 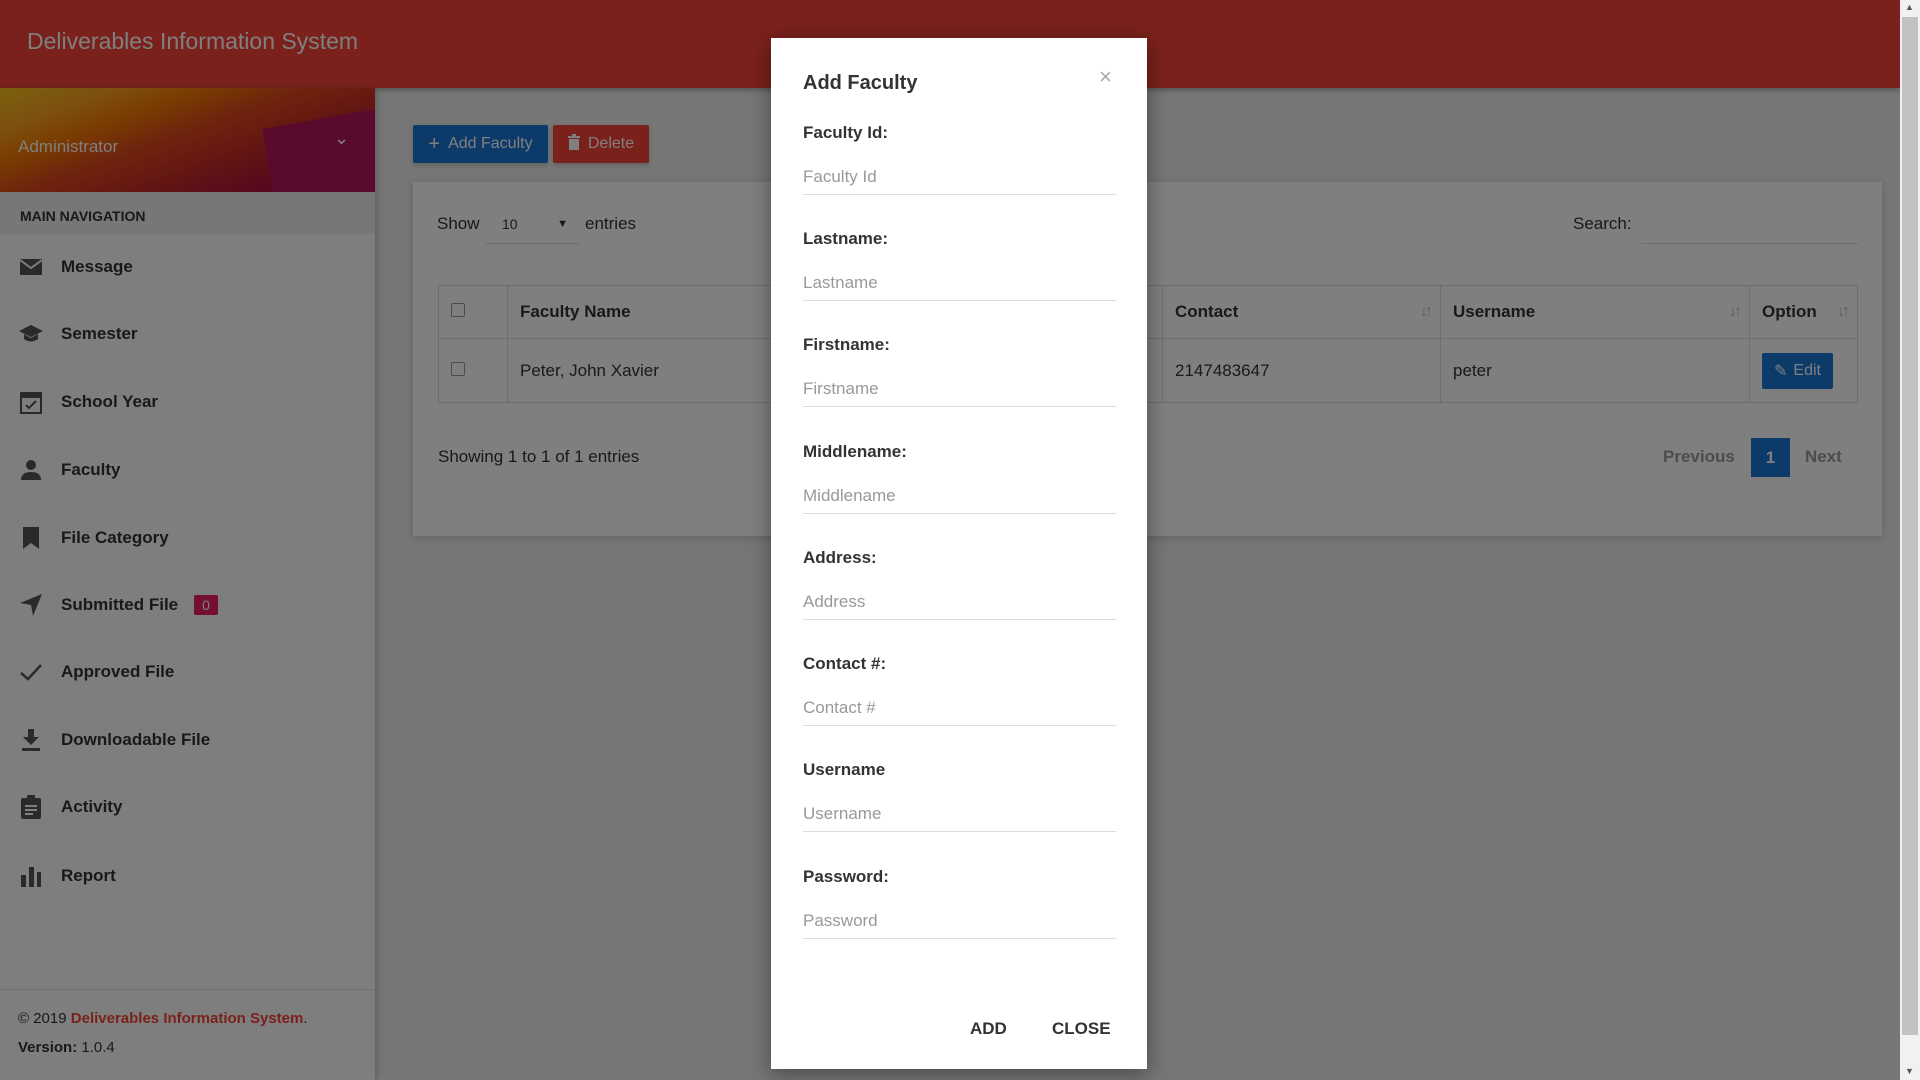 I want to click on field-label: Faculty Id:, so click(x=846, y=132).